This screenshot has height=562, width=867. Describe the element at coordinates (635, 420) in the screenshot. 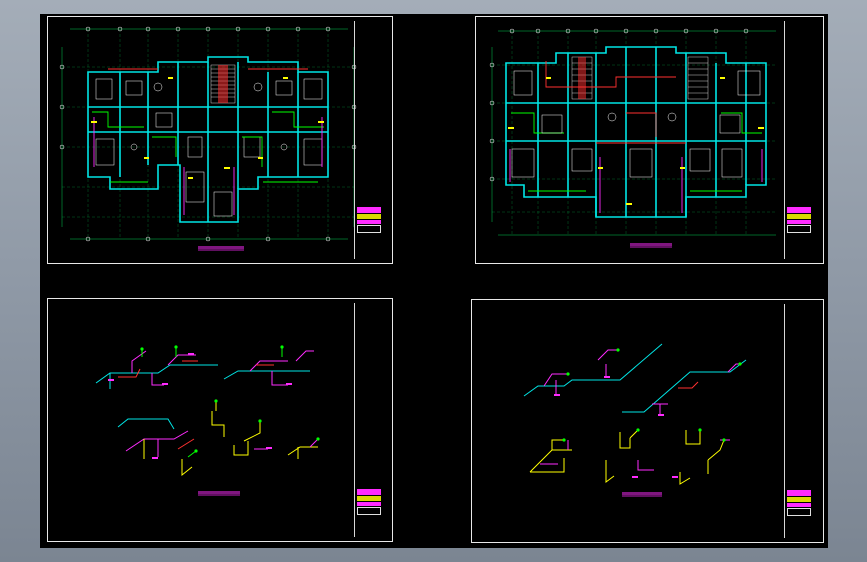

I see `pipe-isometric-b-drawing` at that location.